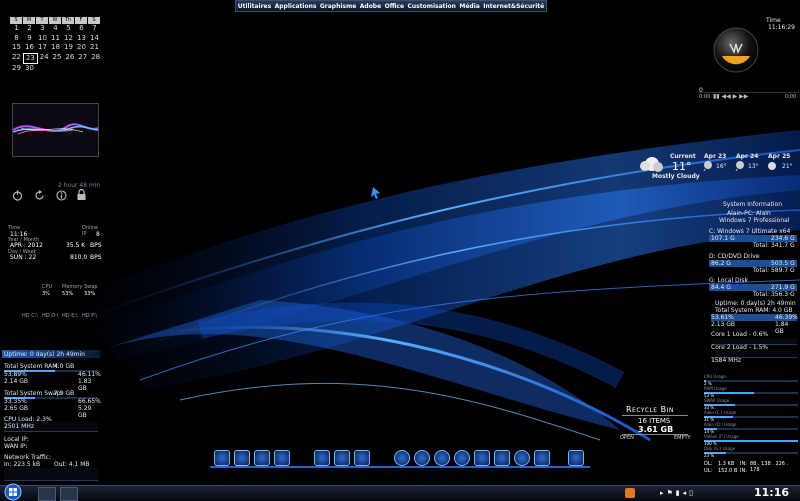  I want to click on recycle-bin-widget: Recycle Bin 16 items 3.61 GB Open Empty, so click(655, 423).